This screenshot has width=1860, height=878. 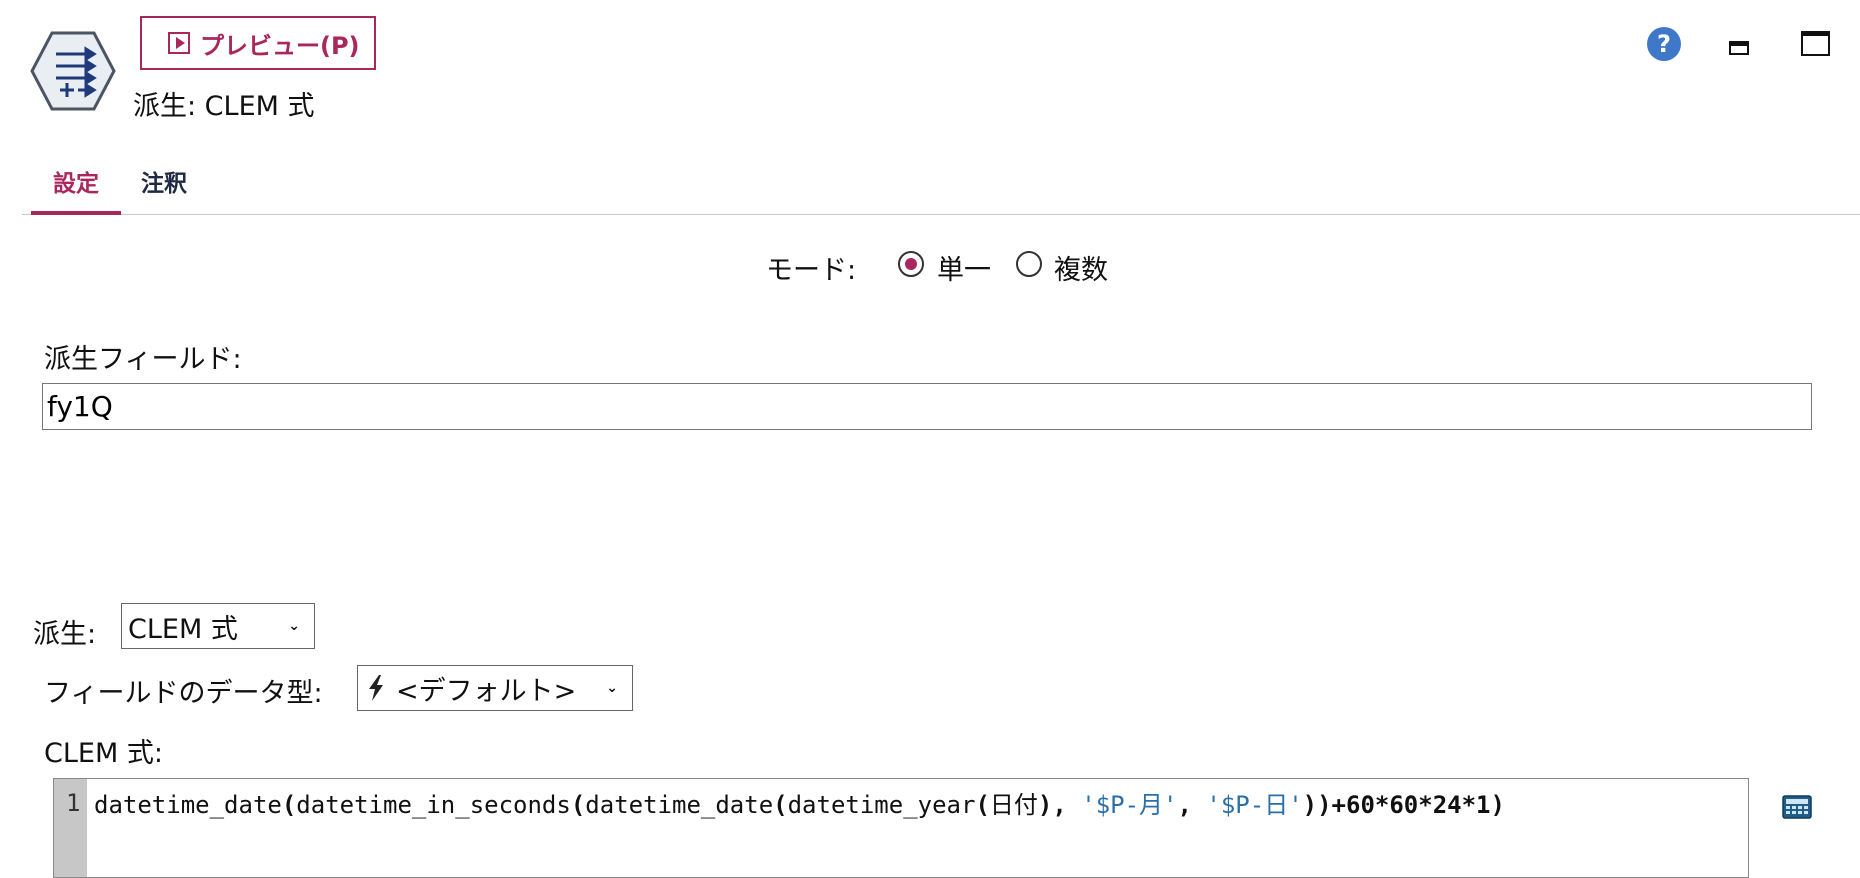 I want to click on mode-single-label: 単一, so click(x=964, y=267).